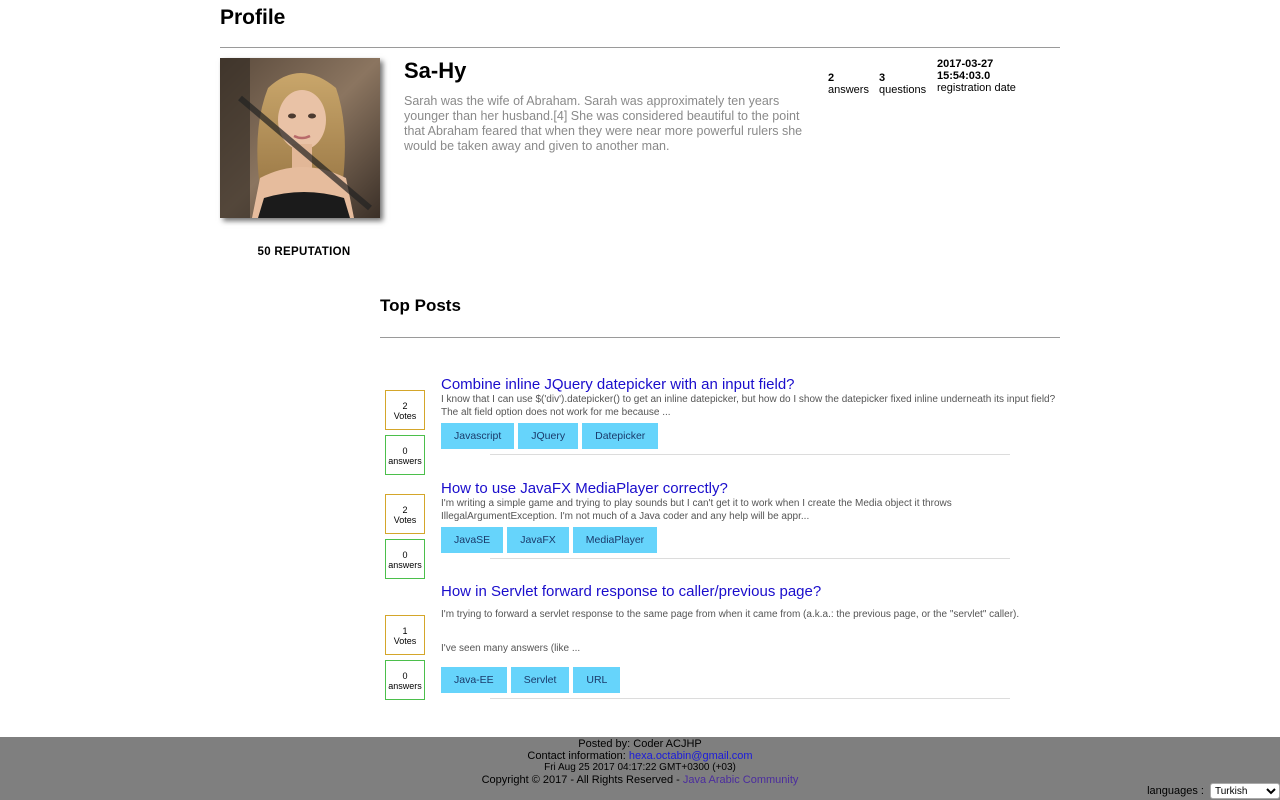  What do you see at coordinates (405, 631) in the screenshot?
I see `votes-count: 1` at bounding box center [405, 631].